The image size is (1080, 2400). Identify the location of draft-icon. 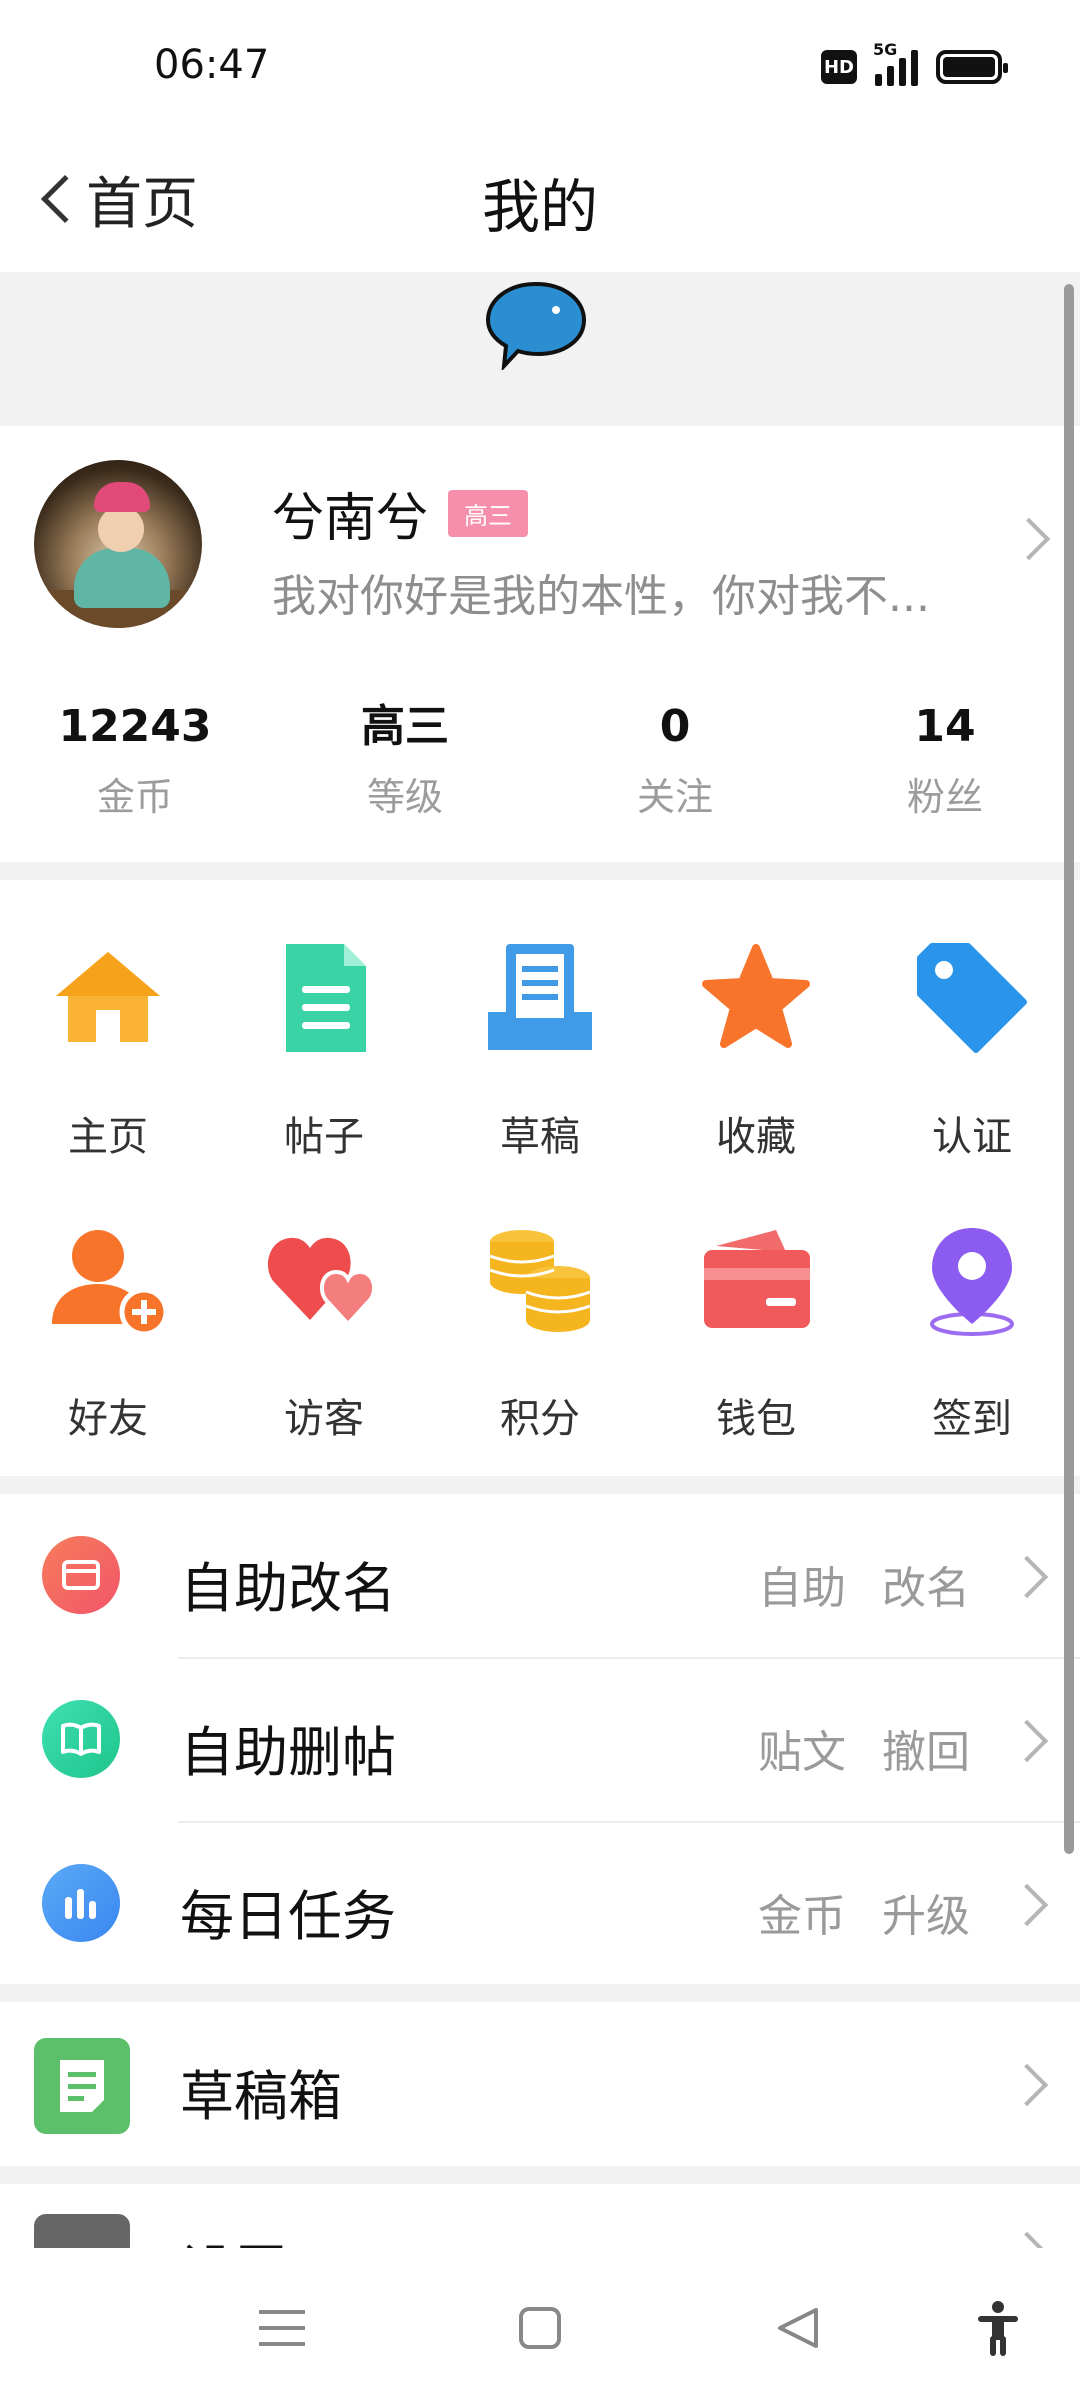
(540, 997).